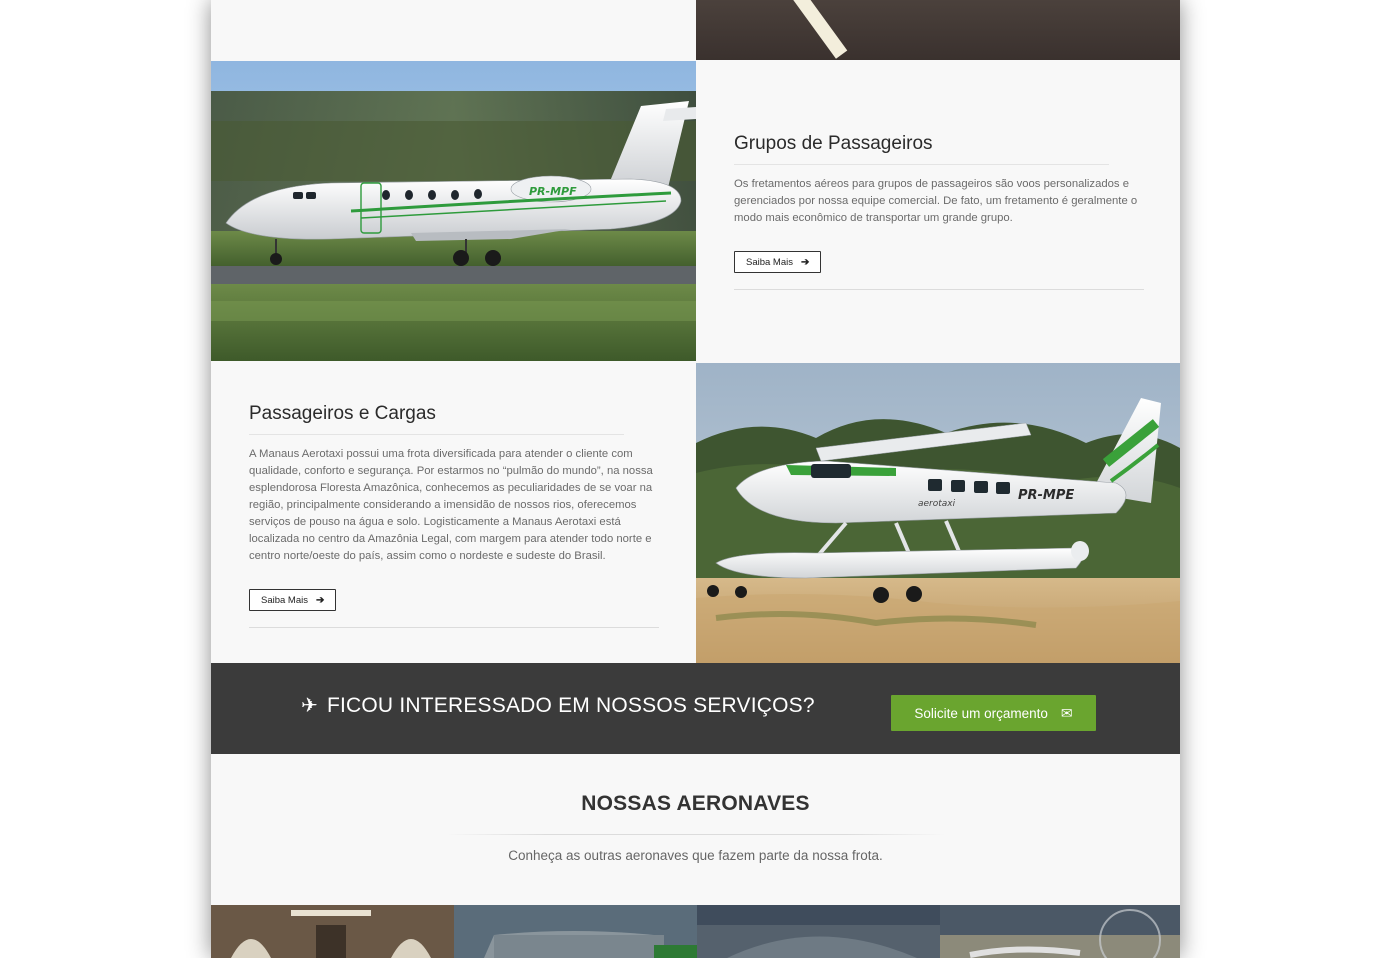 This screenshot has height=958, width=1400. Describe the element at coordinates (342, 413) in the screenshot. I see `feature-title: Passageiros e Cargas` at that location.